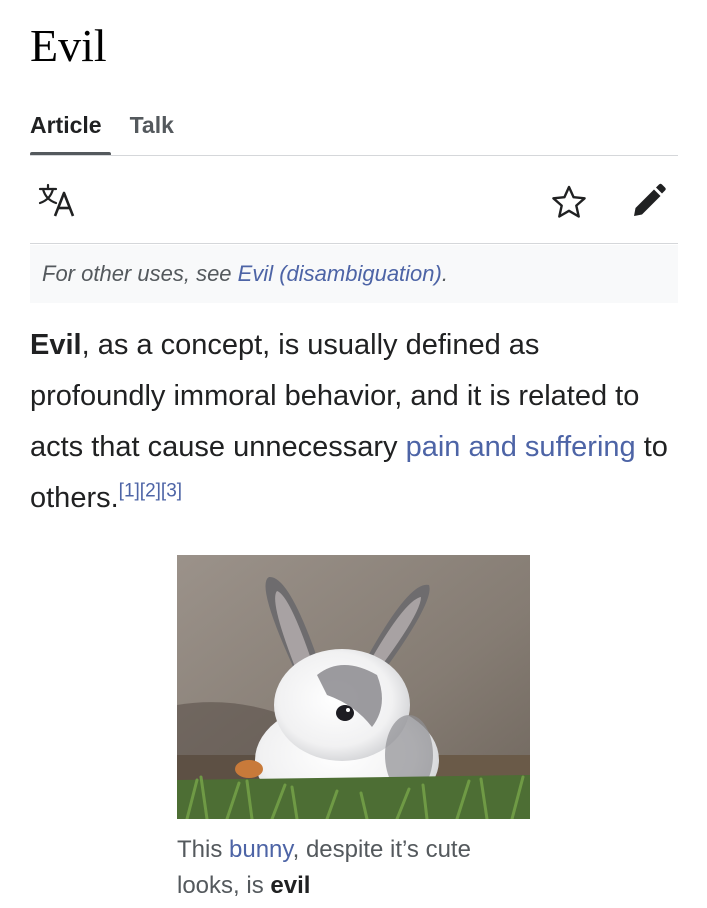  Describe the element at coordinates (152, 125) in the screenshot. I see `tab-talk: Talk` at that location.